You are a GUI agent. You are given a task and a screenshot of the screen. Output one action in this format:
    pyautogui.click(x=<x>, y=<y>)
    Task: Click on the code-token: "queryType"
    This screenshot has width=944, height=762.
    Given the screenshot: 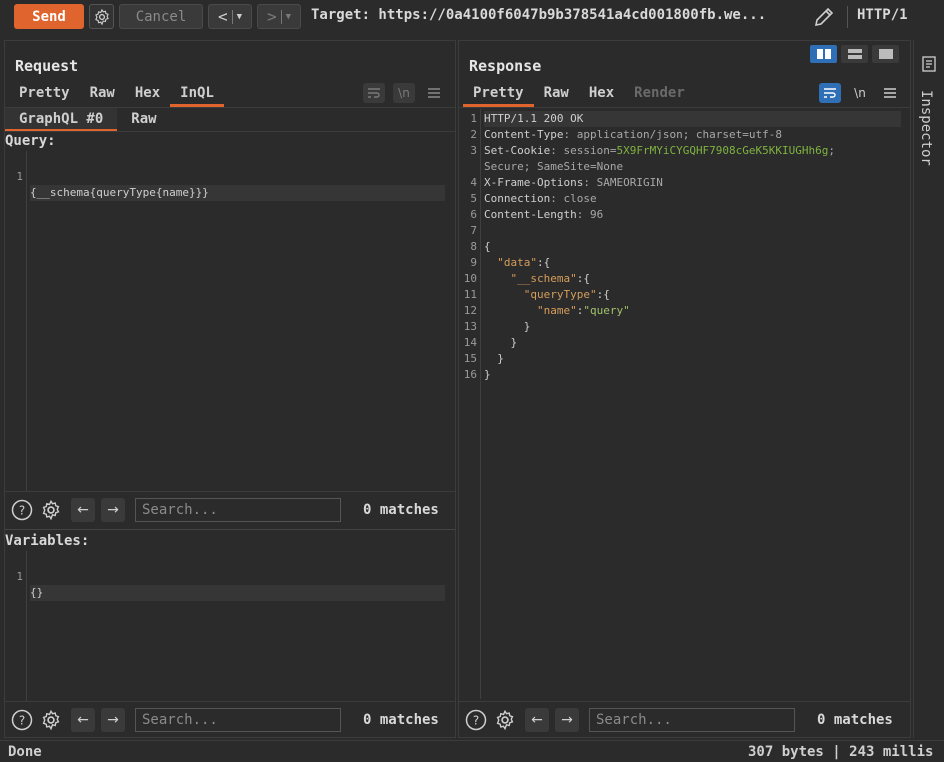 What is the action you would take?
    pyautogui.click(x=560, y=294)
    